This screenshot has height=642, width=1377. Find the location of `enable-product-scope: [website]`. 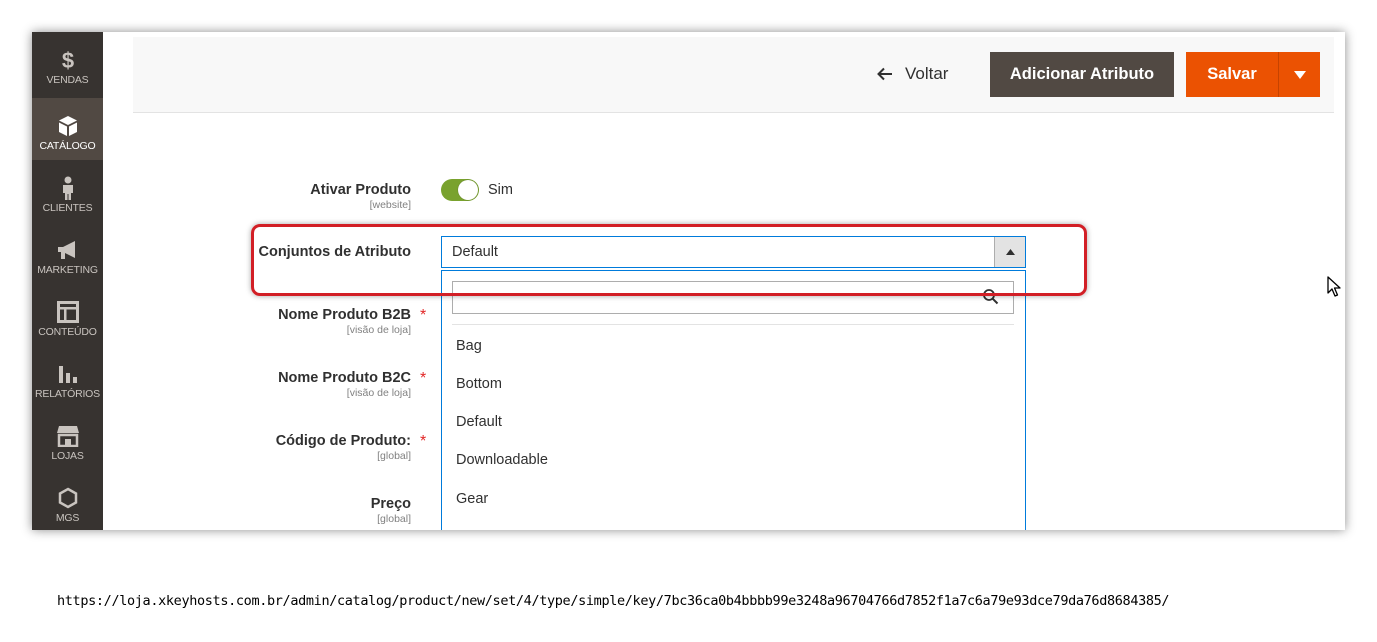

enable-product-scope: [website] is located at coordinates (390, 205).